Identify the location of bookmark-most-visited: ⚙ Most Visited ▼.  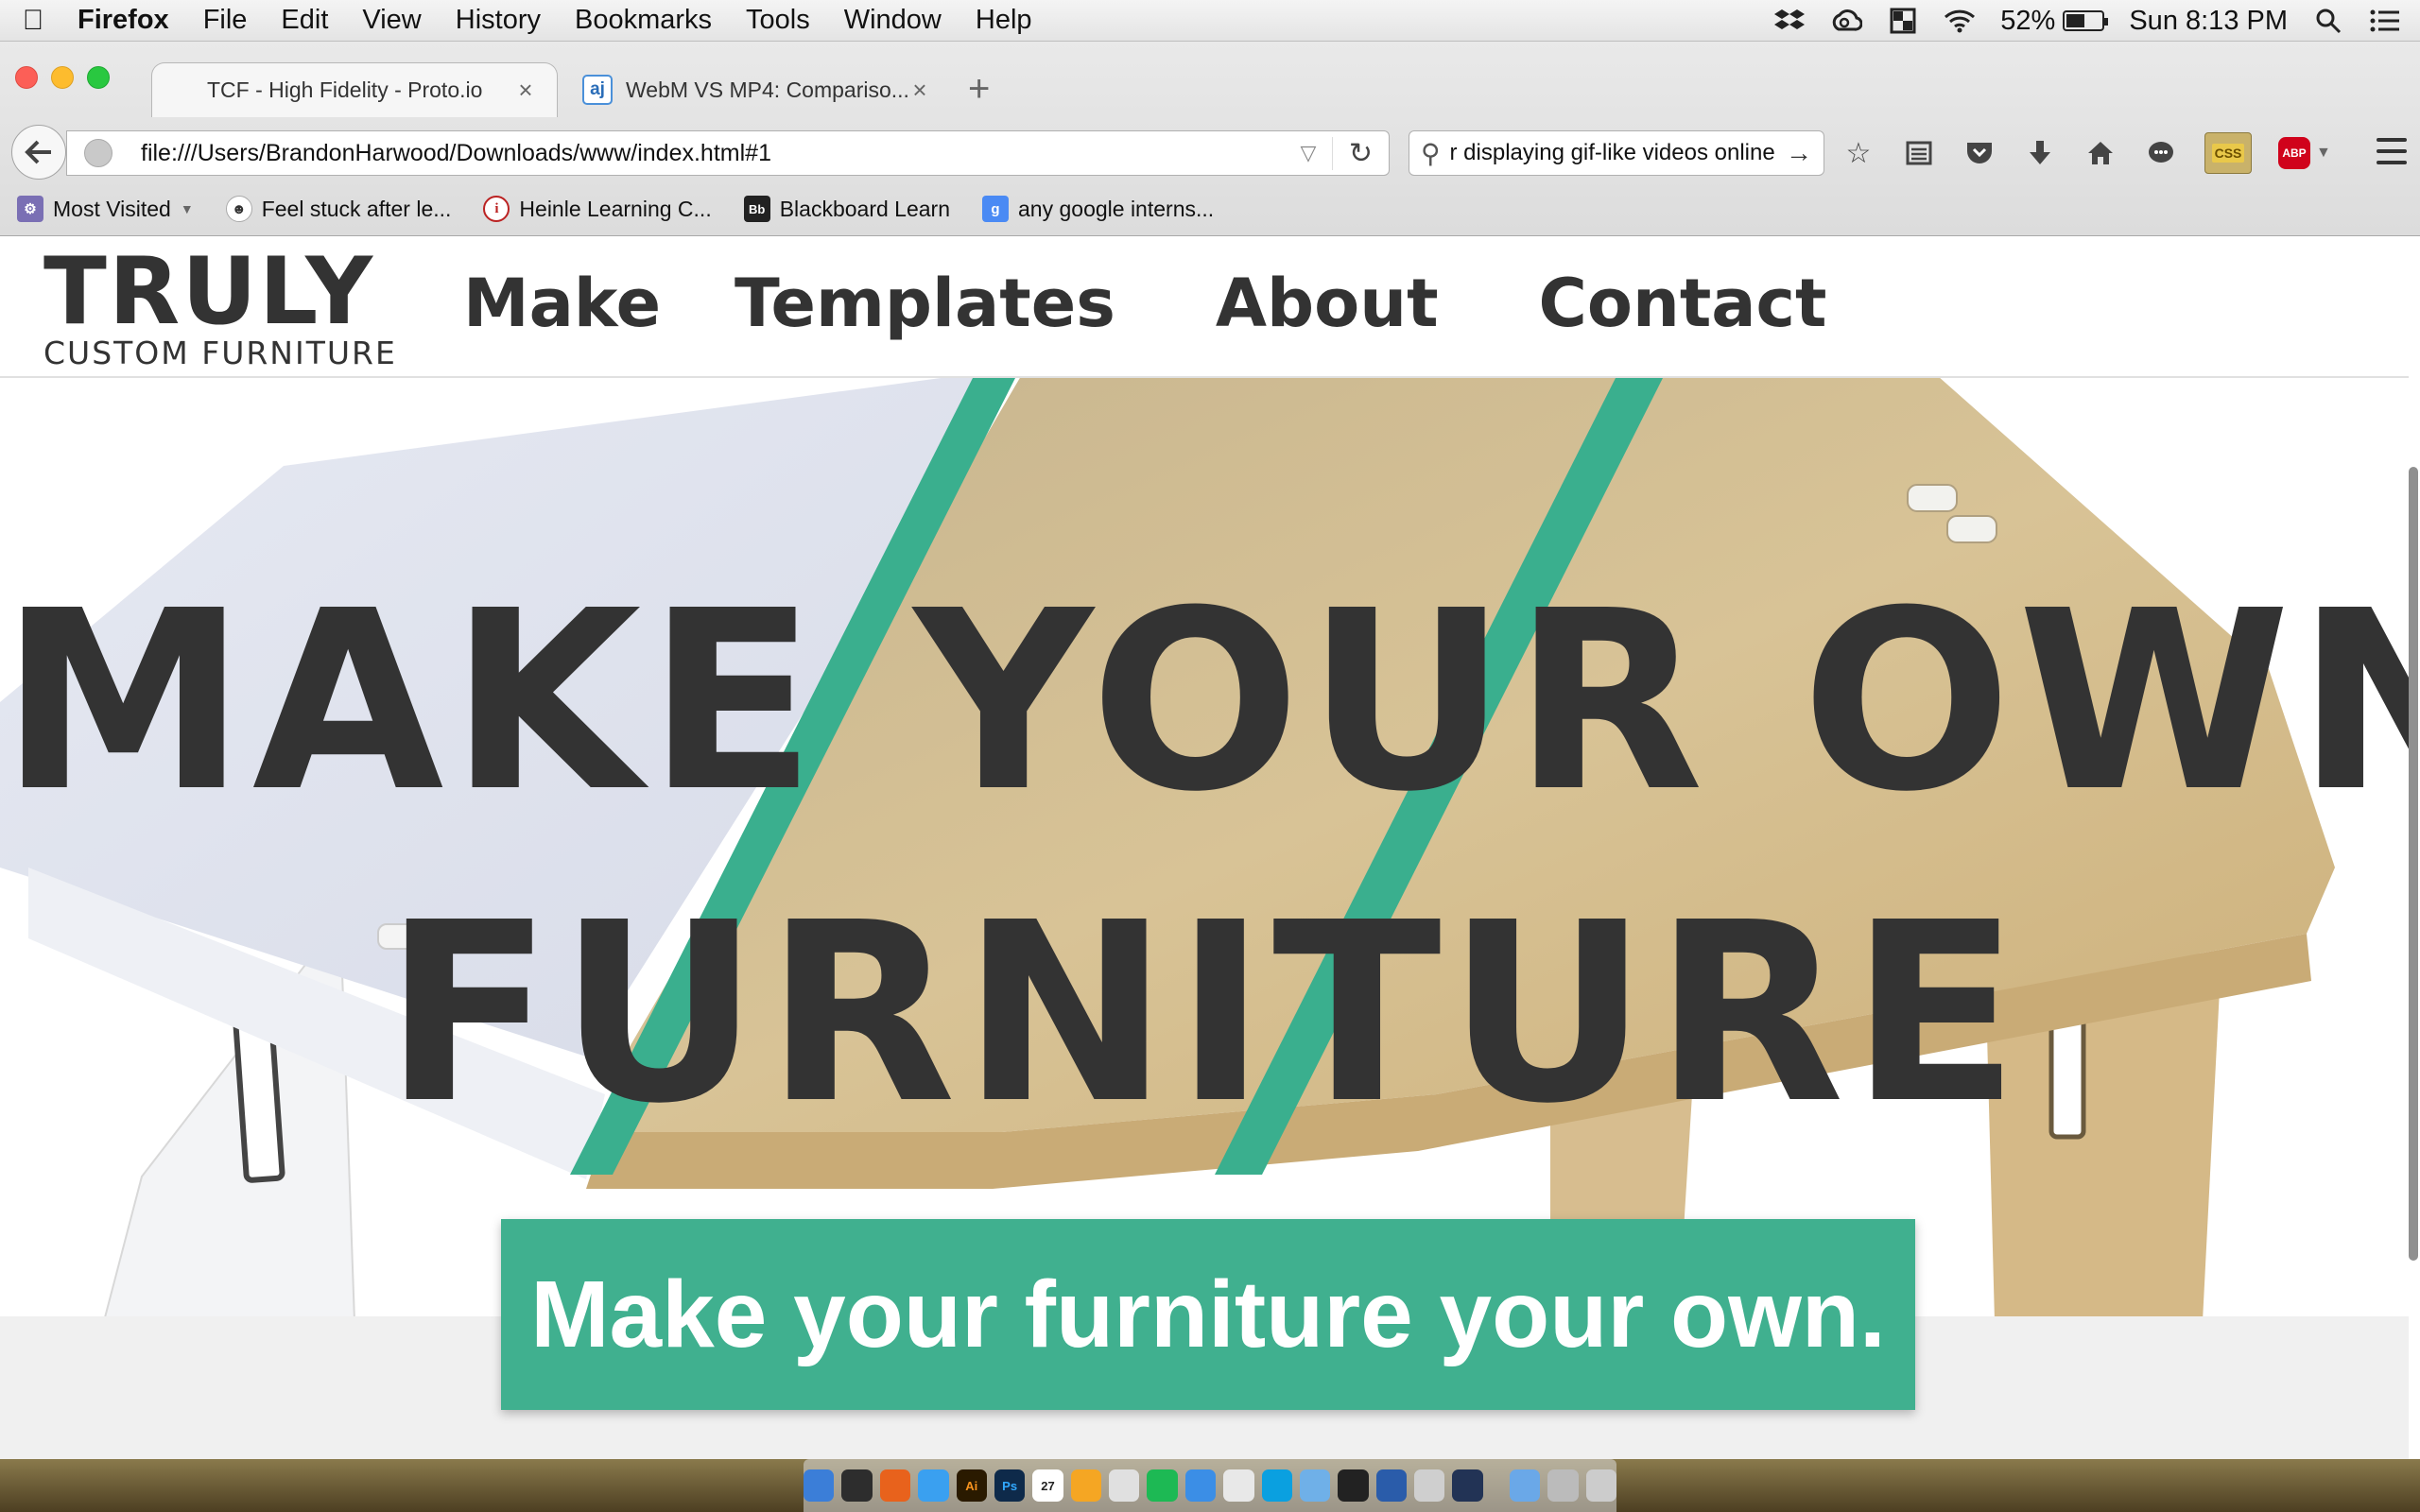
(105, 209).